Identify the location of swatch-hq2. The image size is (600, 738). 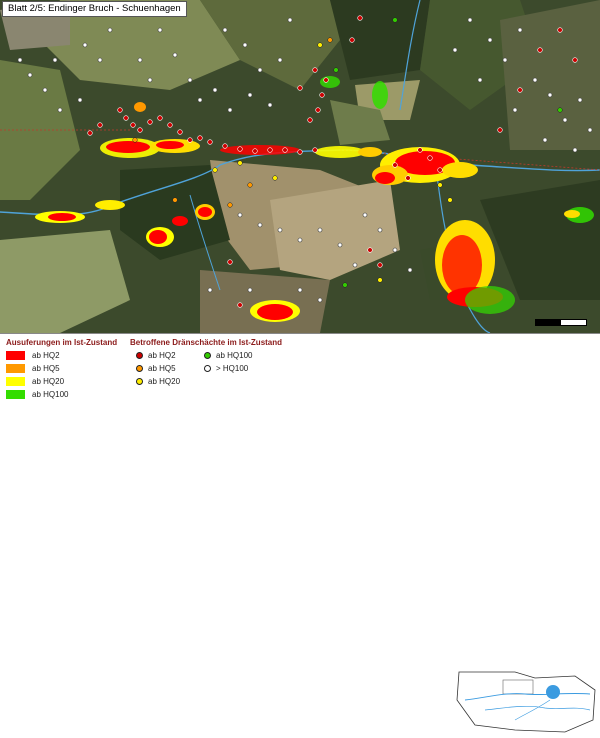
(15, 355).